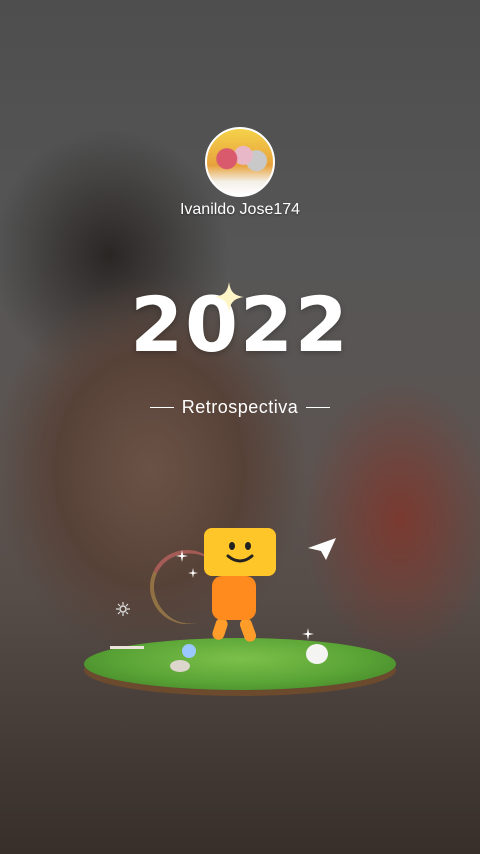 The width and height of the screenshot is (480, 854). Describe the element at coordinates (180, 666) in the screenshot. I see `rock` at that location.